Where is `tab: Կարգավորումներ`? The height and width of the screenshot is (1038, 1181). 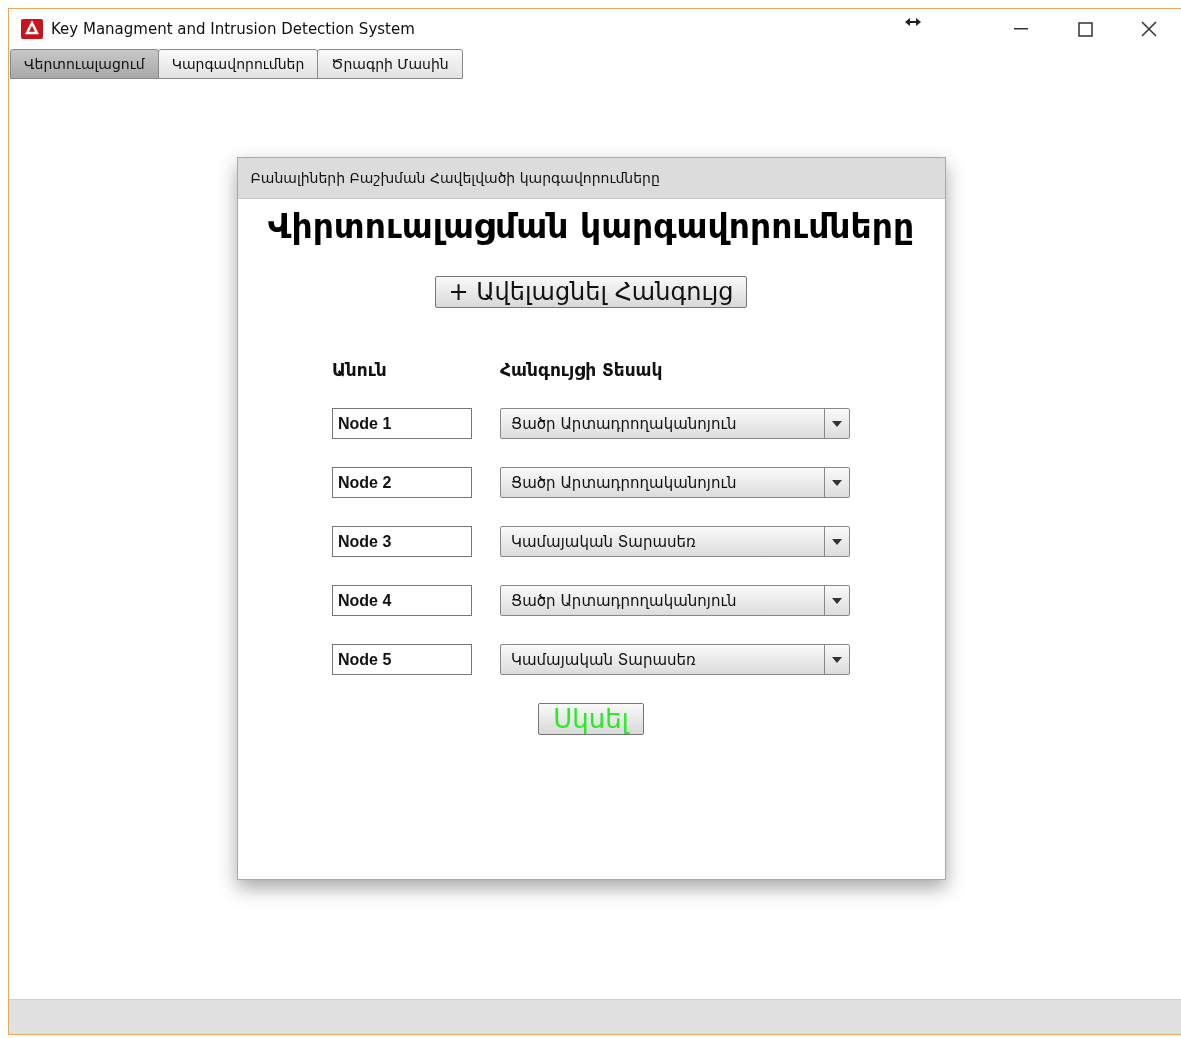
tab: Կարգավորումներ is located at coordinates (238, 64).